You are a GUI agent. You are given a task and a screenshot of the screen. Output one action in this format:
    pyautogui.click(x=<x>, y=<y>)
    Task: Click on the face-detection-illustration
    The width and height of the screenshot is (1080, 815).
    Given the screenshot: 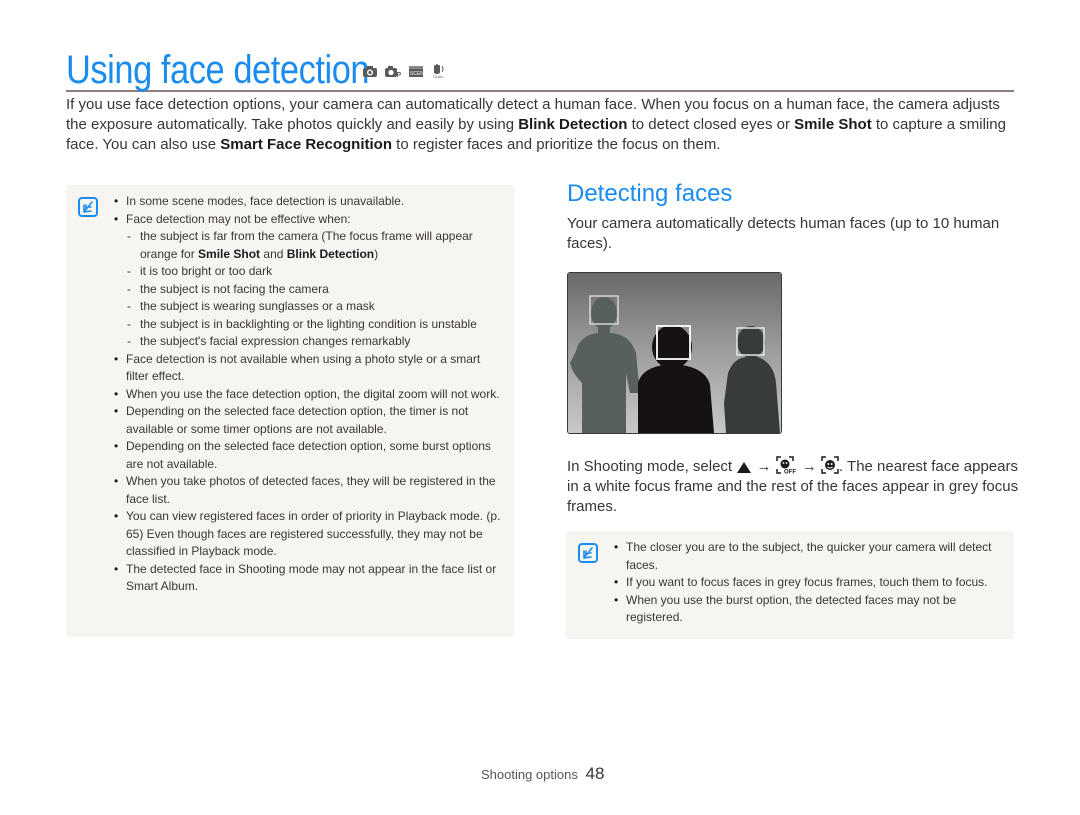 What is the action you would take?
    pyautogui.click(x=674, y=353)
    